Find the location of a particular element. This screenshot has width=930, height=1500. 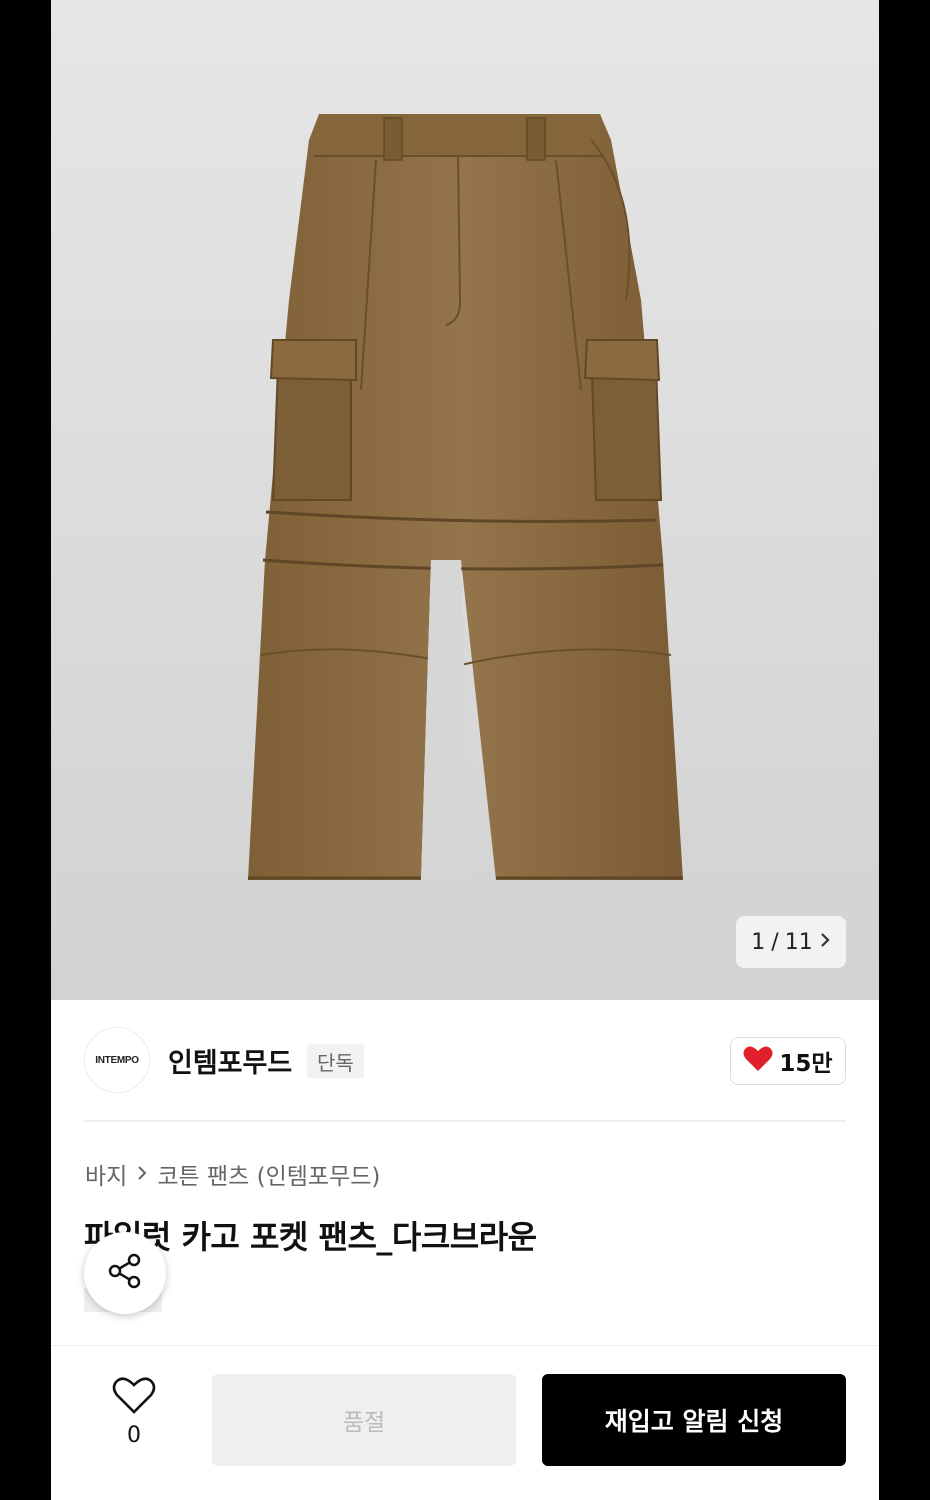

breadcrumb-subcategory: 코튼 팬츠 (인템포무드) is located at coordinates (268, 1174).